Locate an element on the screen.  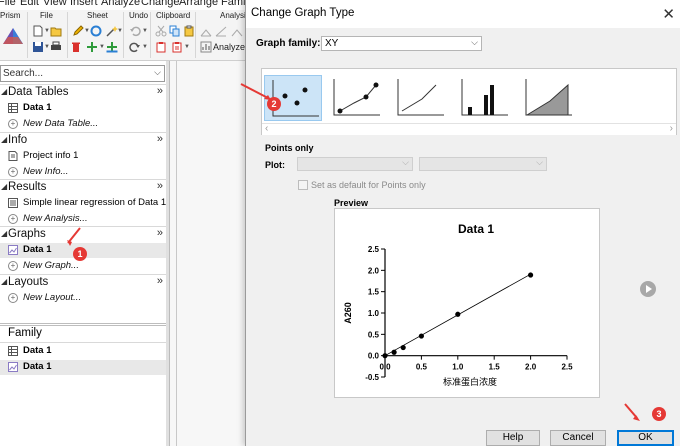
menu-analyze: Analyze is located at coordinates (120, 4).